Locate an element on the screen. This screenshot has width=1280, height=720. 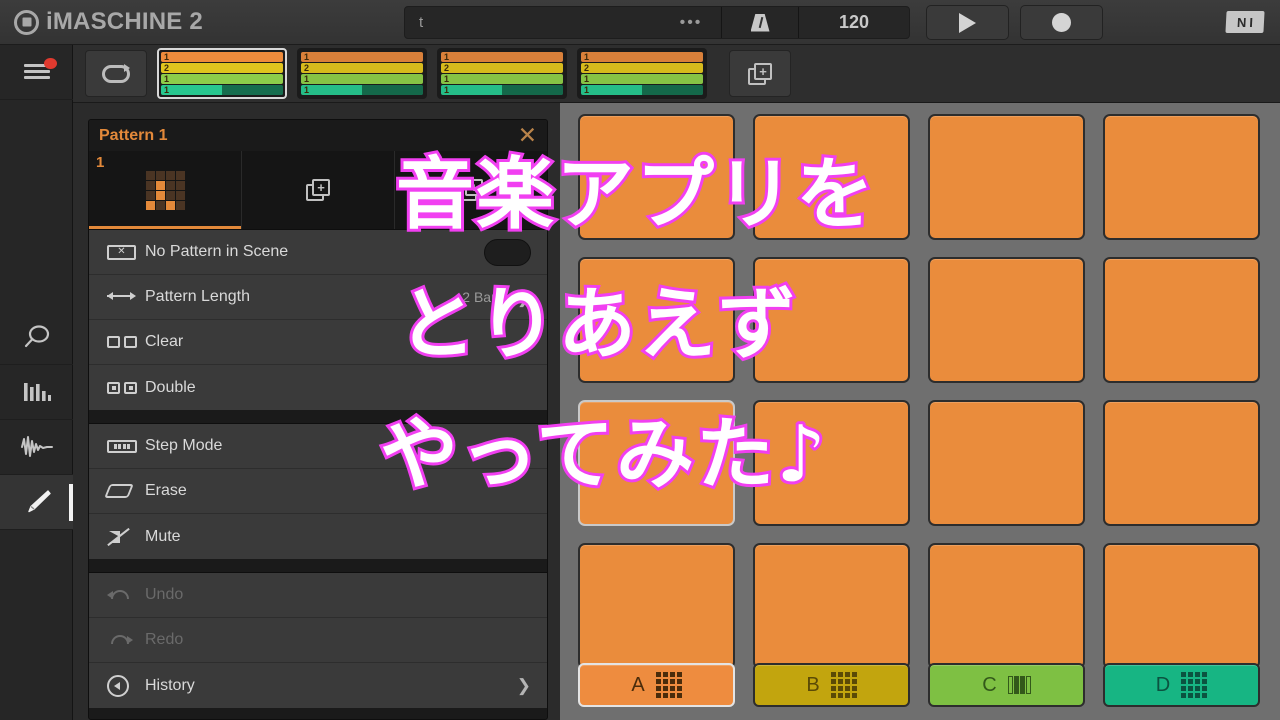
menu-item-label: Pattern Length is located at coordinates (197, 296).